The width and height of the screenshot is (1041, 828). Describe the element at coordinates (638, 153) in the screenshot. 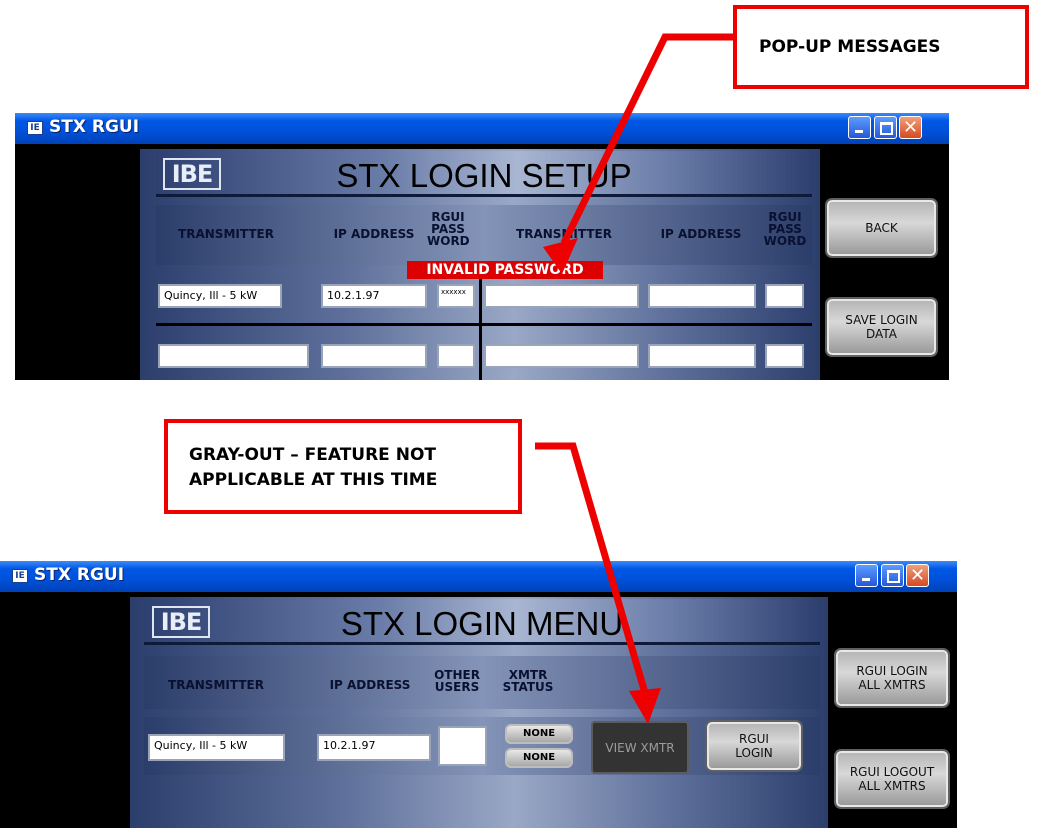

I see `popup-callout-arrow` at that location.